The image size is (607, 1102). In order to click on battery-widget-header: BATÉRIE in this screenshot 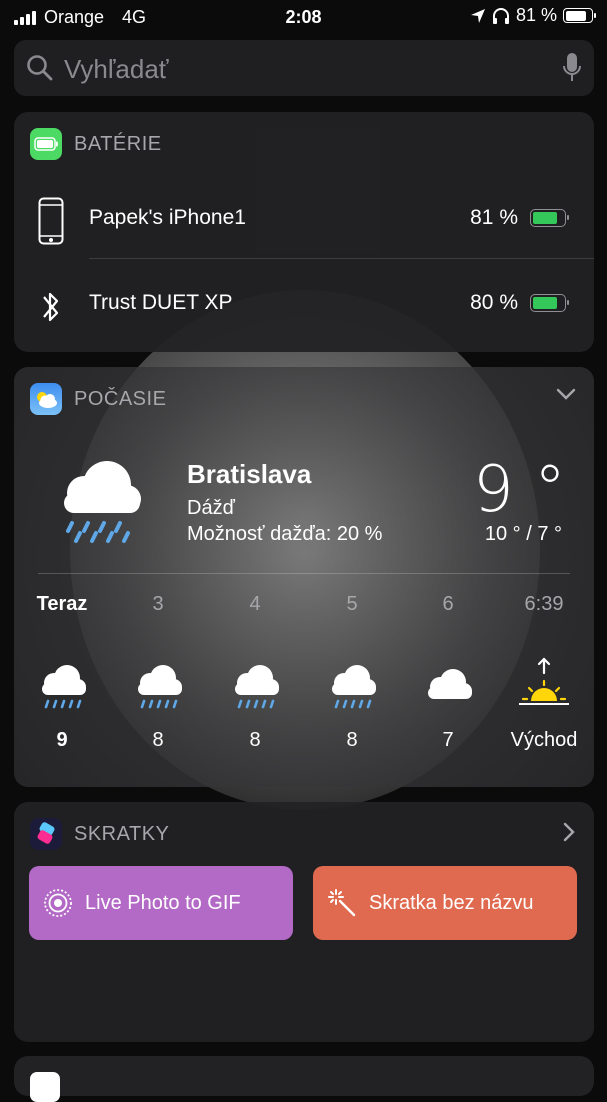, I will do `click(96, 144)`.